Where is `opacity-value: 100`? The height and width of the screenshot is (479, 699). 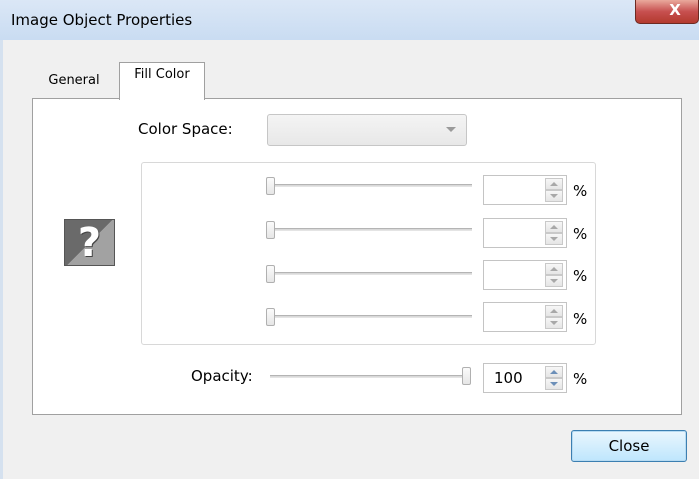
opacity-value: 100 is located at coordinates (508, 378).